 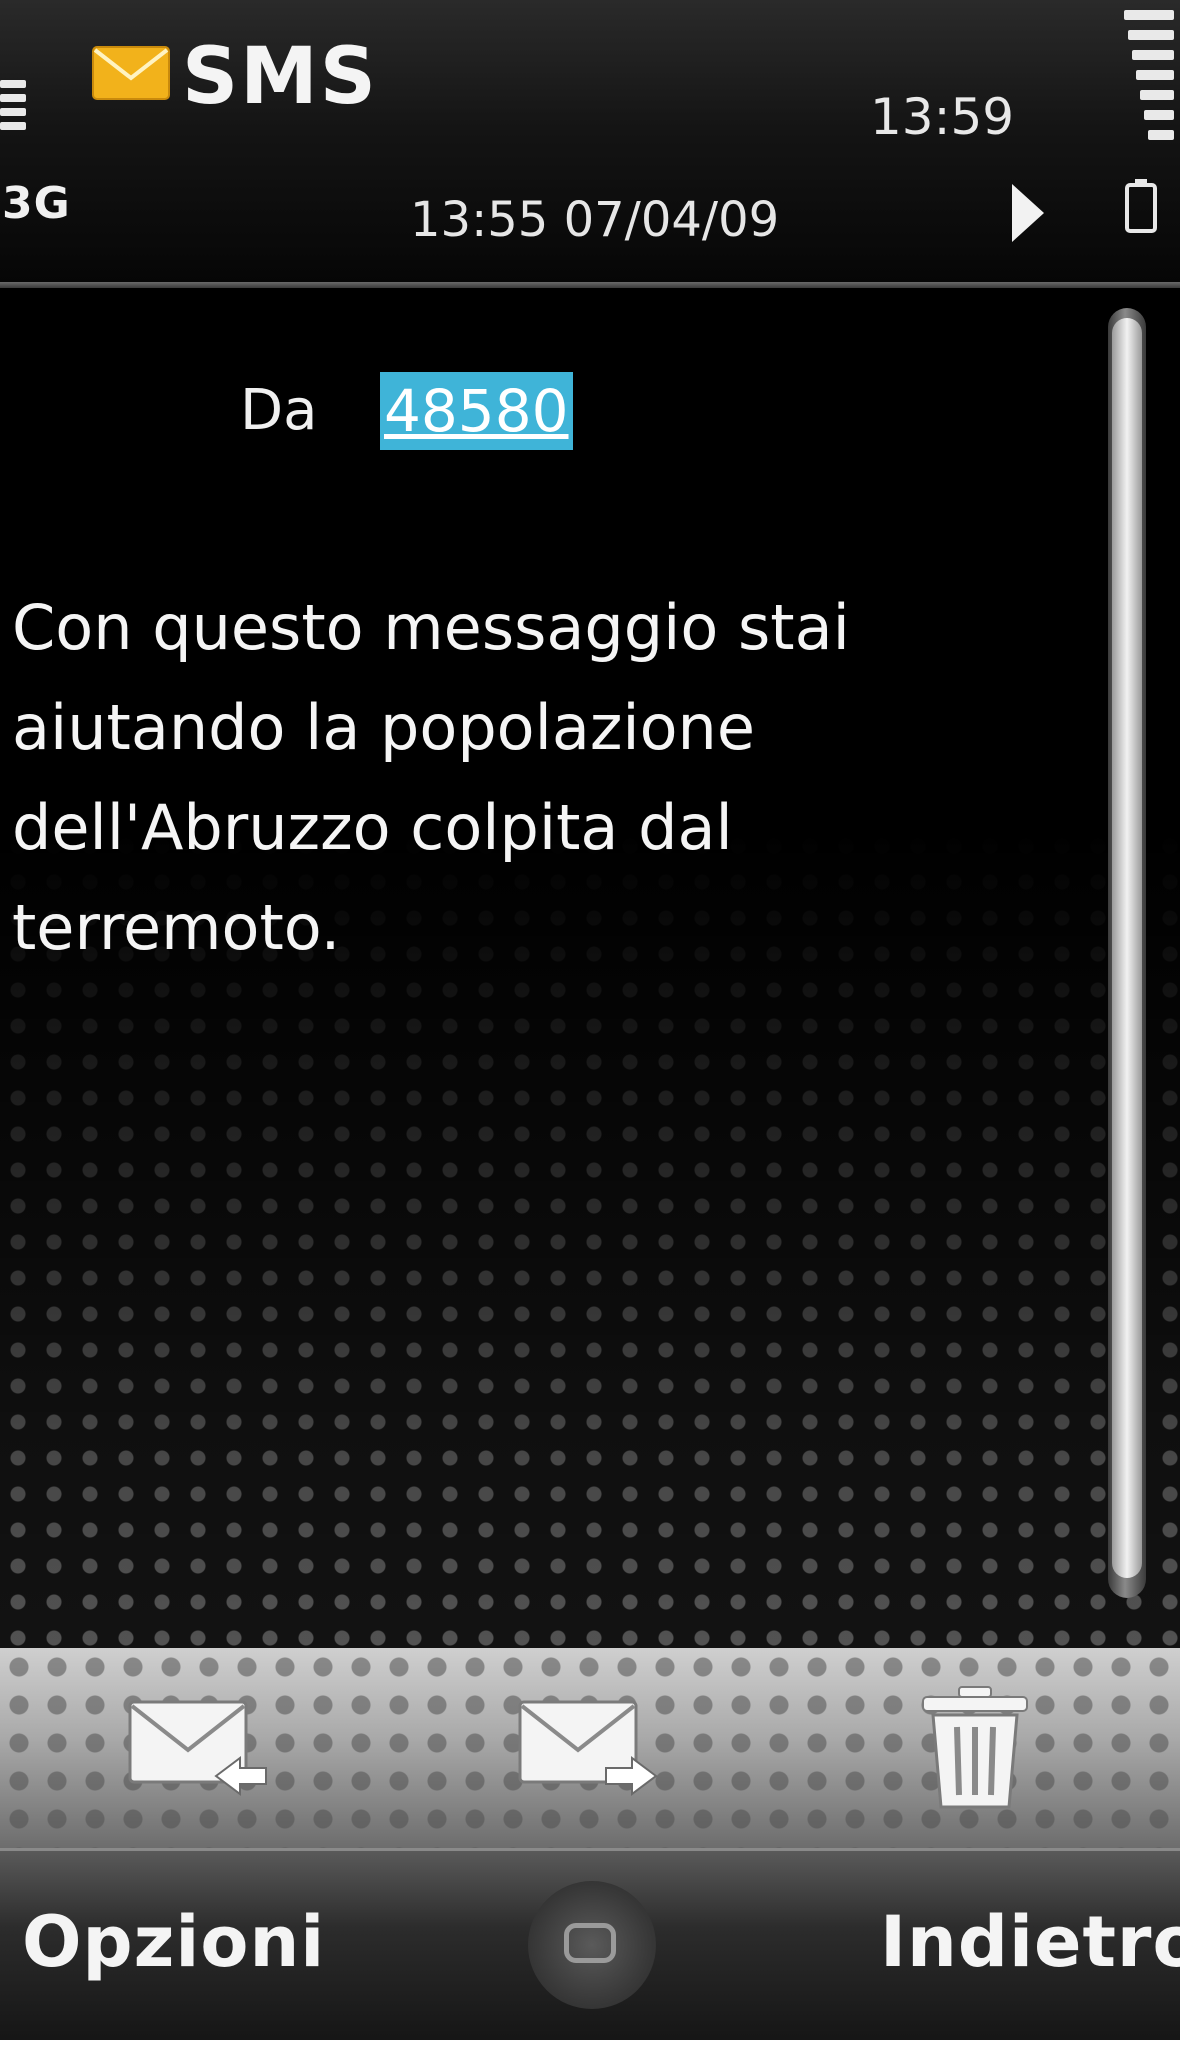 What do you see at coordinates (173, 1942) in the screenshot?
I see `options-softkey: Opzioni` at bounding box center [173, 1942].